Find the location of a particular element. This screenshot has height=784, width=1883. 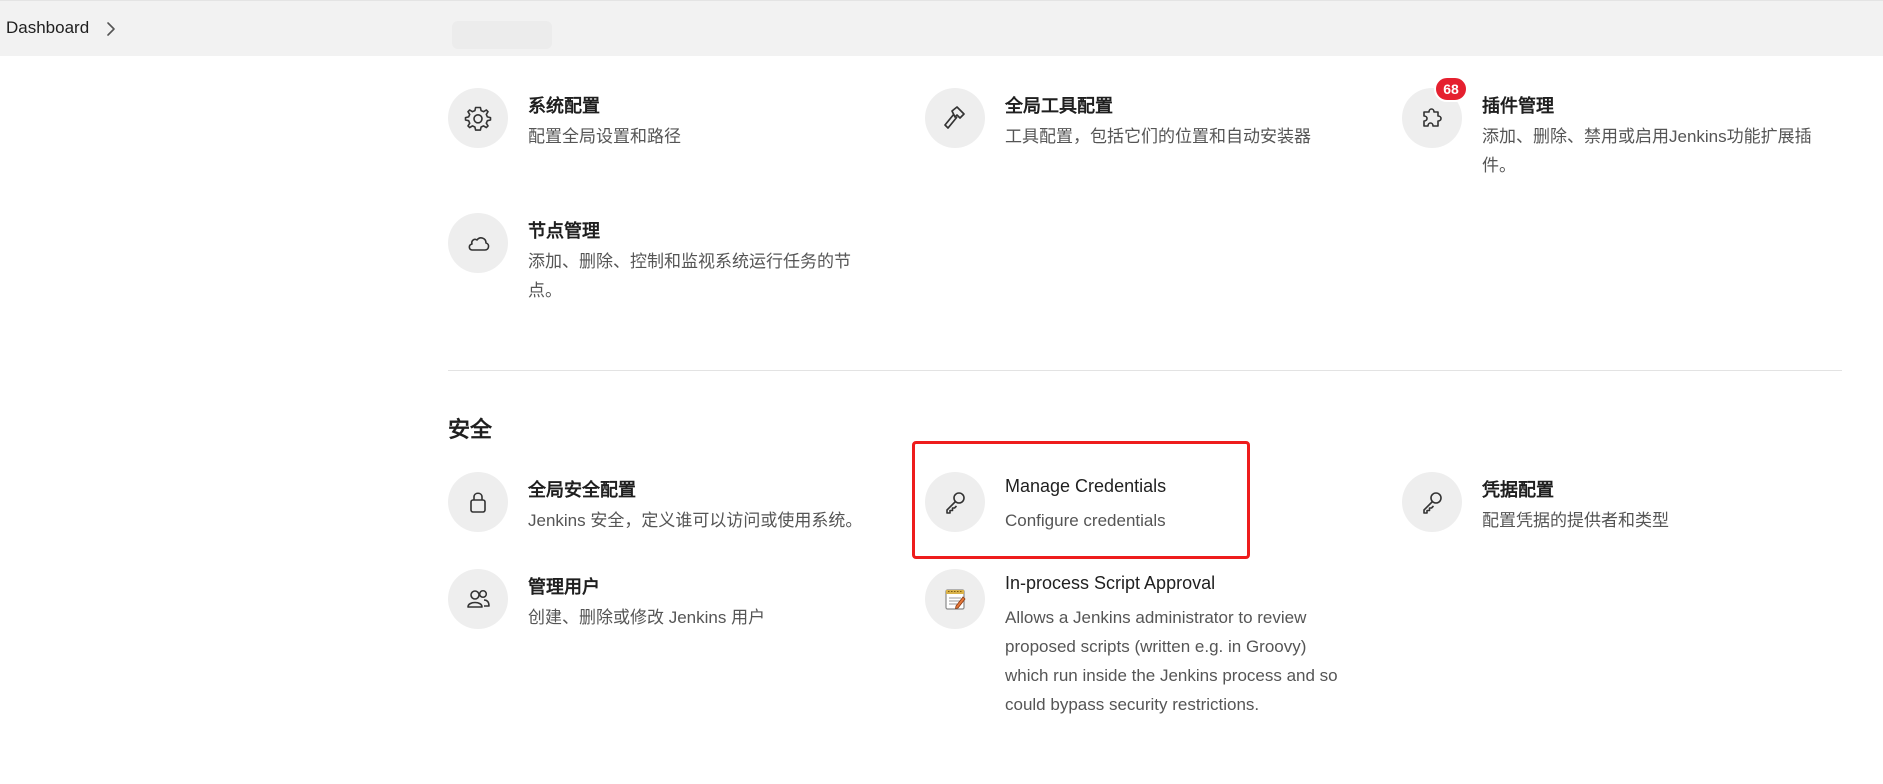

gear-icon is located at coordinates (478, 118).